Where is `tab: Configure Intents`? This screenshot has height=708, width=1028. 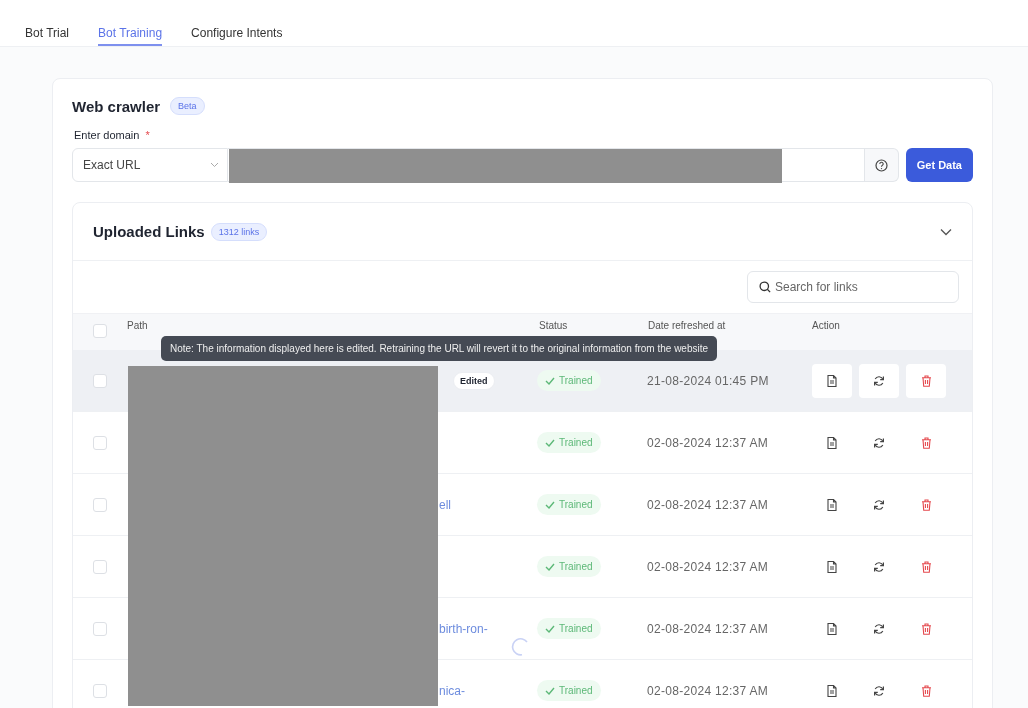 tab: Configure Intents is located at coordinates (237, 23).